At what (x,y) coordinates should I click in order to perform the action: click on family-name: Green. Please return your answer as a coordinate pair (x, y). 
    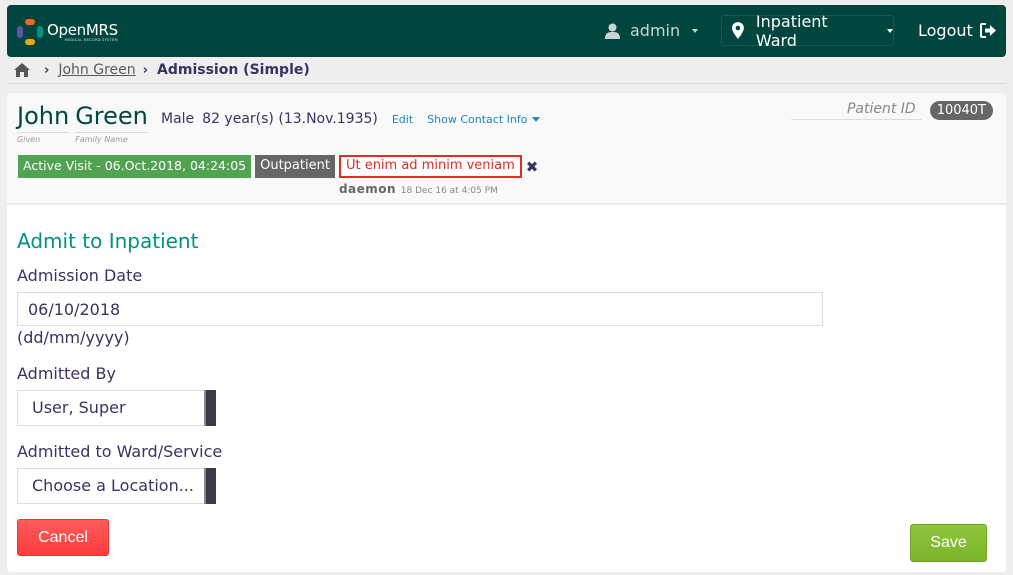
    Looking at the image, I should click on (111, 117).